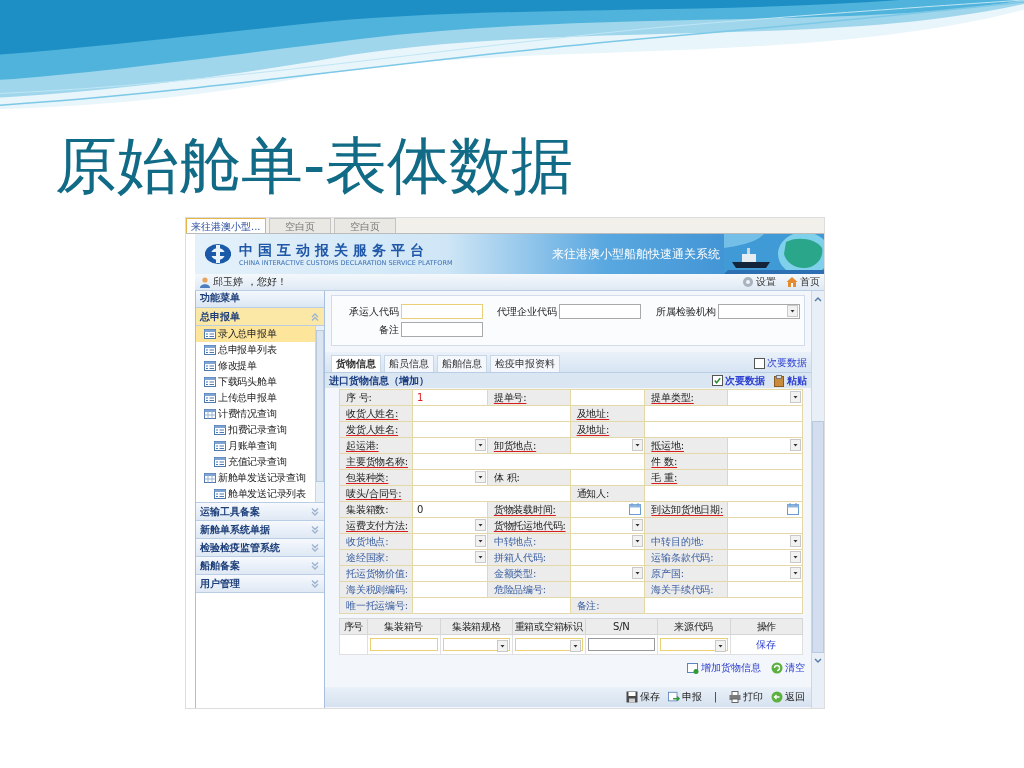 This screenshot has width=1024, height=768. I want to click on menu-section-header: 检验检疫监管系统, so click(260, 548).